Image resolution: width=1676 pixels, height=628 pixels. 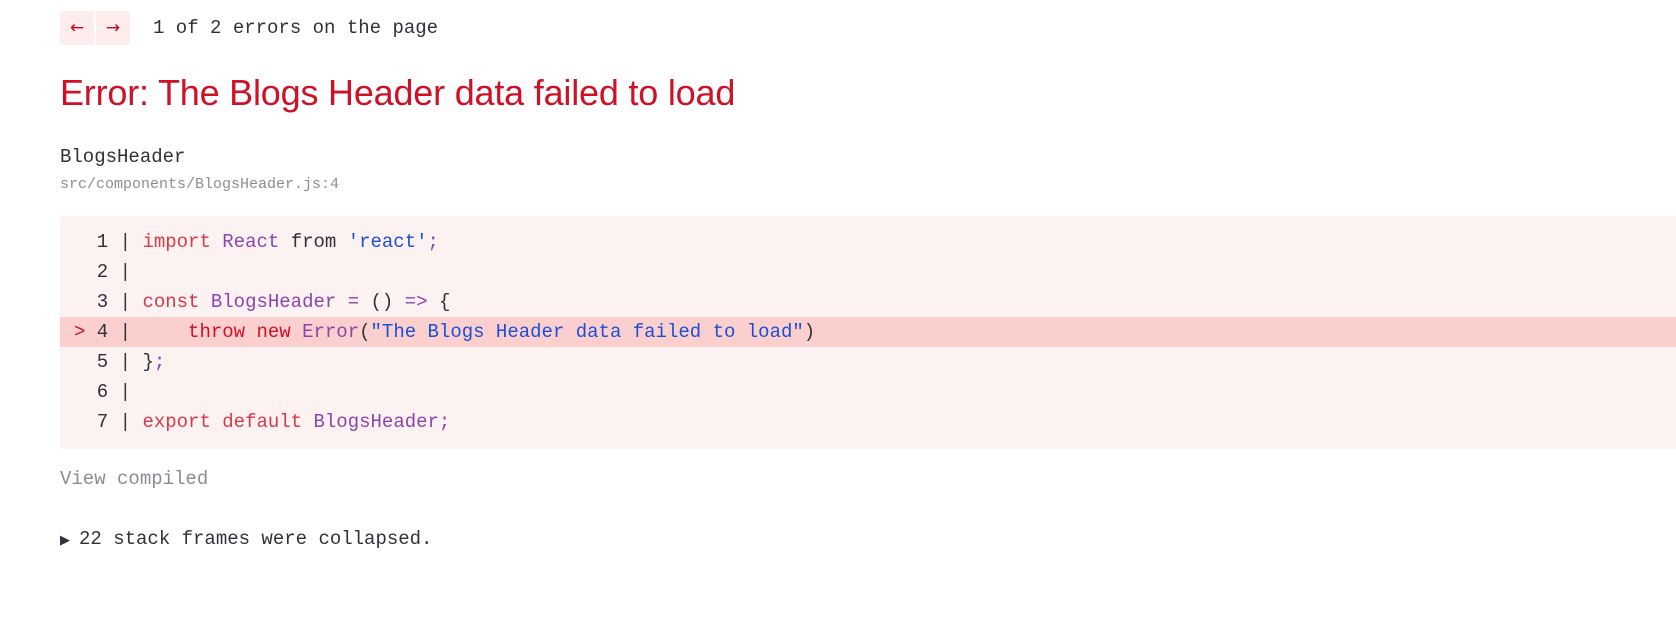 What do you see at coordinates (313, 242) in the screenshot?
I see `code-token: from` at bounding box center [313, 242].